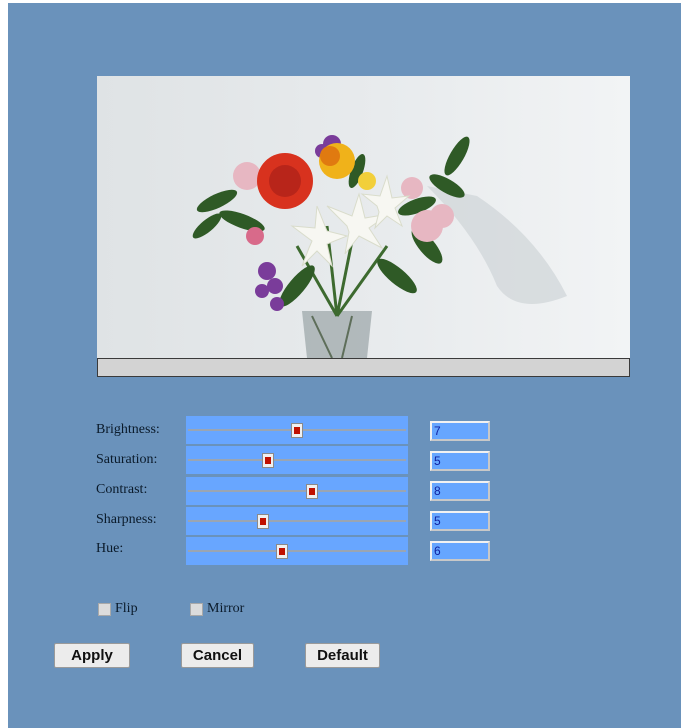  I want to click on sharpness-slider, so click(297, 521).